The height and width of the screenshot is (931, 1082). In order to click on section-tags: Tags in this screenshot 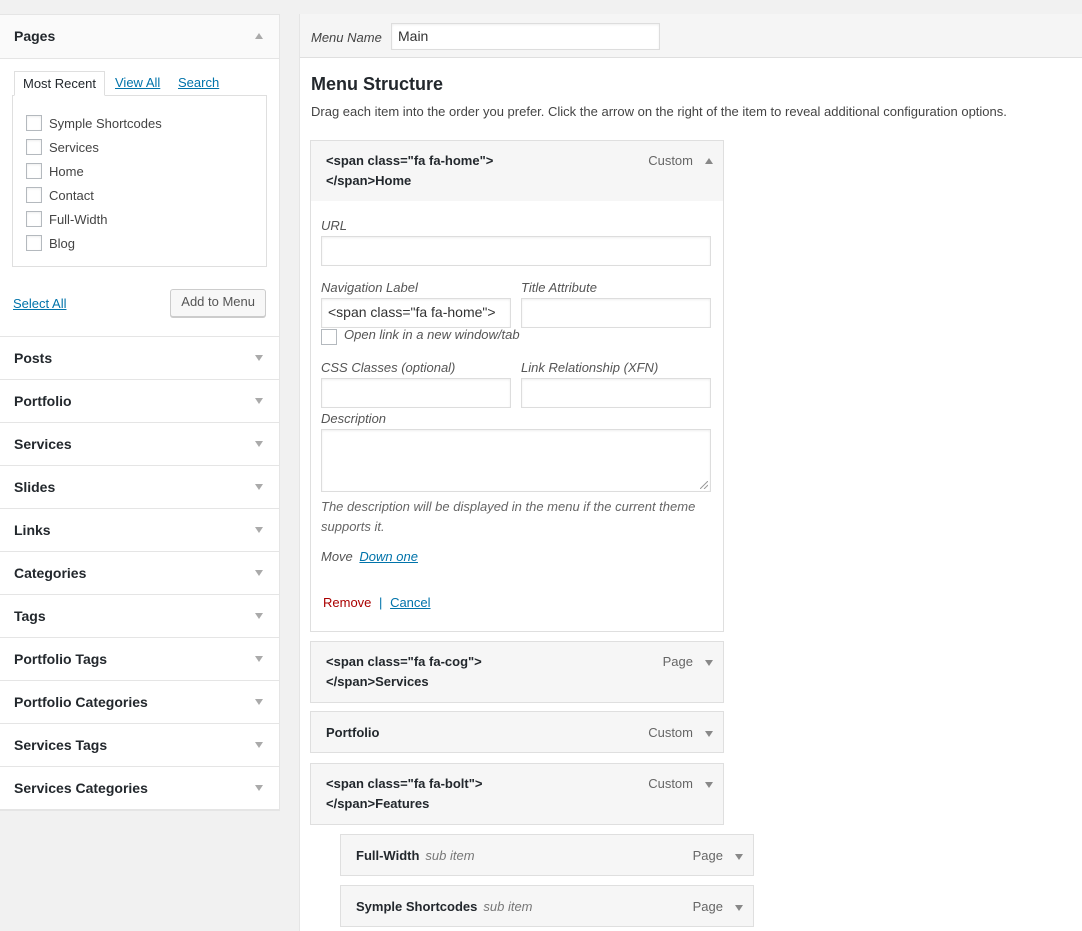, I will do `click(139, 616)`.